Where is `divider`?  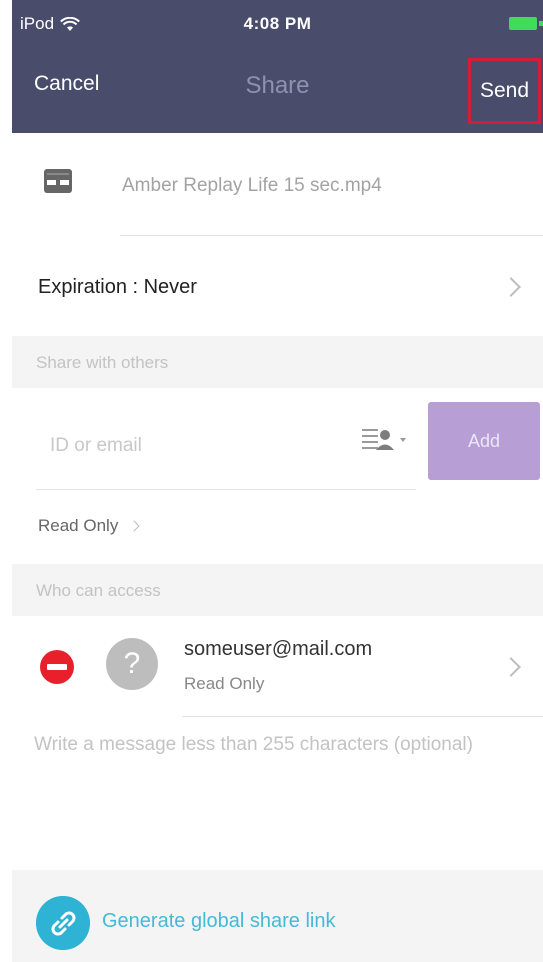 divider is located at coordinates (362, 716).